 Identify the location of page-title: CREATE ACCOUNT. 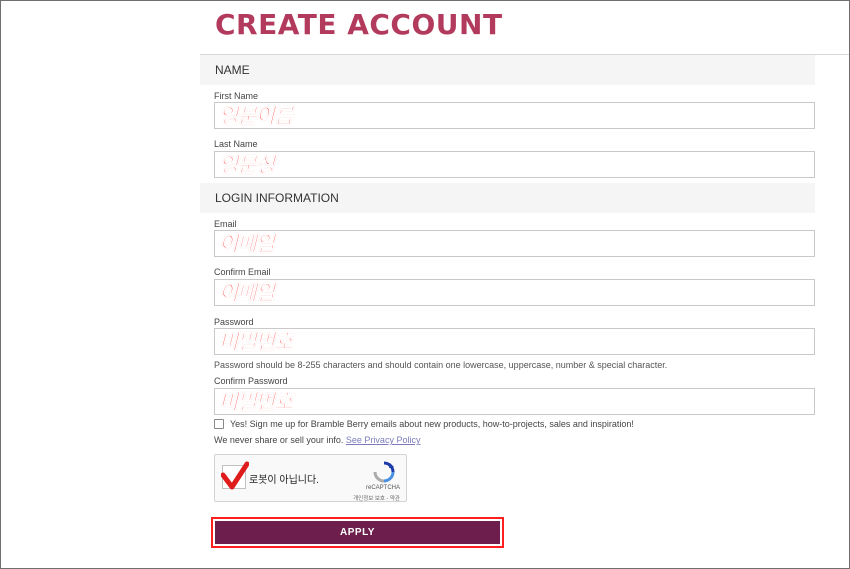
(359, 24).